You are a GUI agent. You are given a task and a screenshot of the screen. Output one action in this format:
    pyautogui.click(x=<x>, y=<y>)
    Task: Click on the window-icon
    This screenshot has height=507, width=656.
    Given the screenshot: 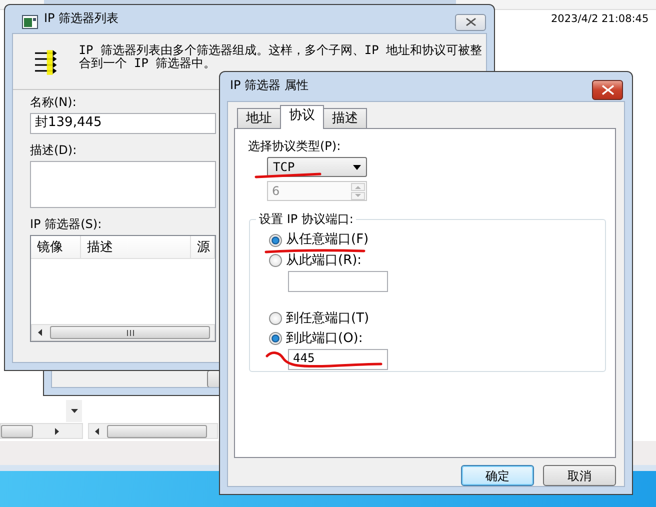 What is the action you would take?
    pyautogui.click(x=30, y=22)
    